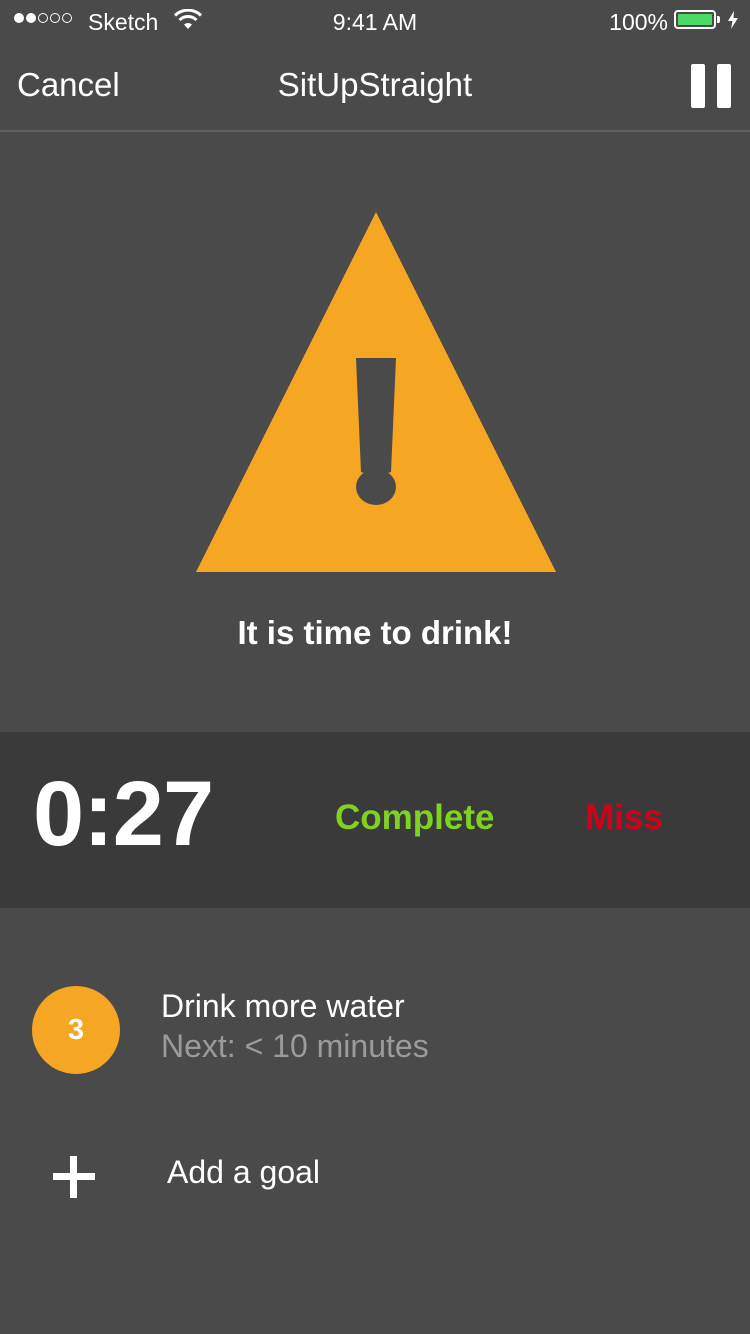 The height and width of the screenshot is (1334, 750). I want to click on miss-button: Miss, so click(624, 818).